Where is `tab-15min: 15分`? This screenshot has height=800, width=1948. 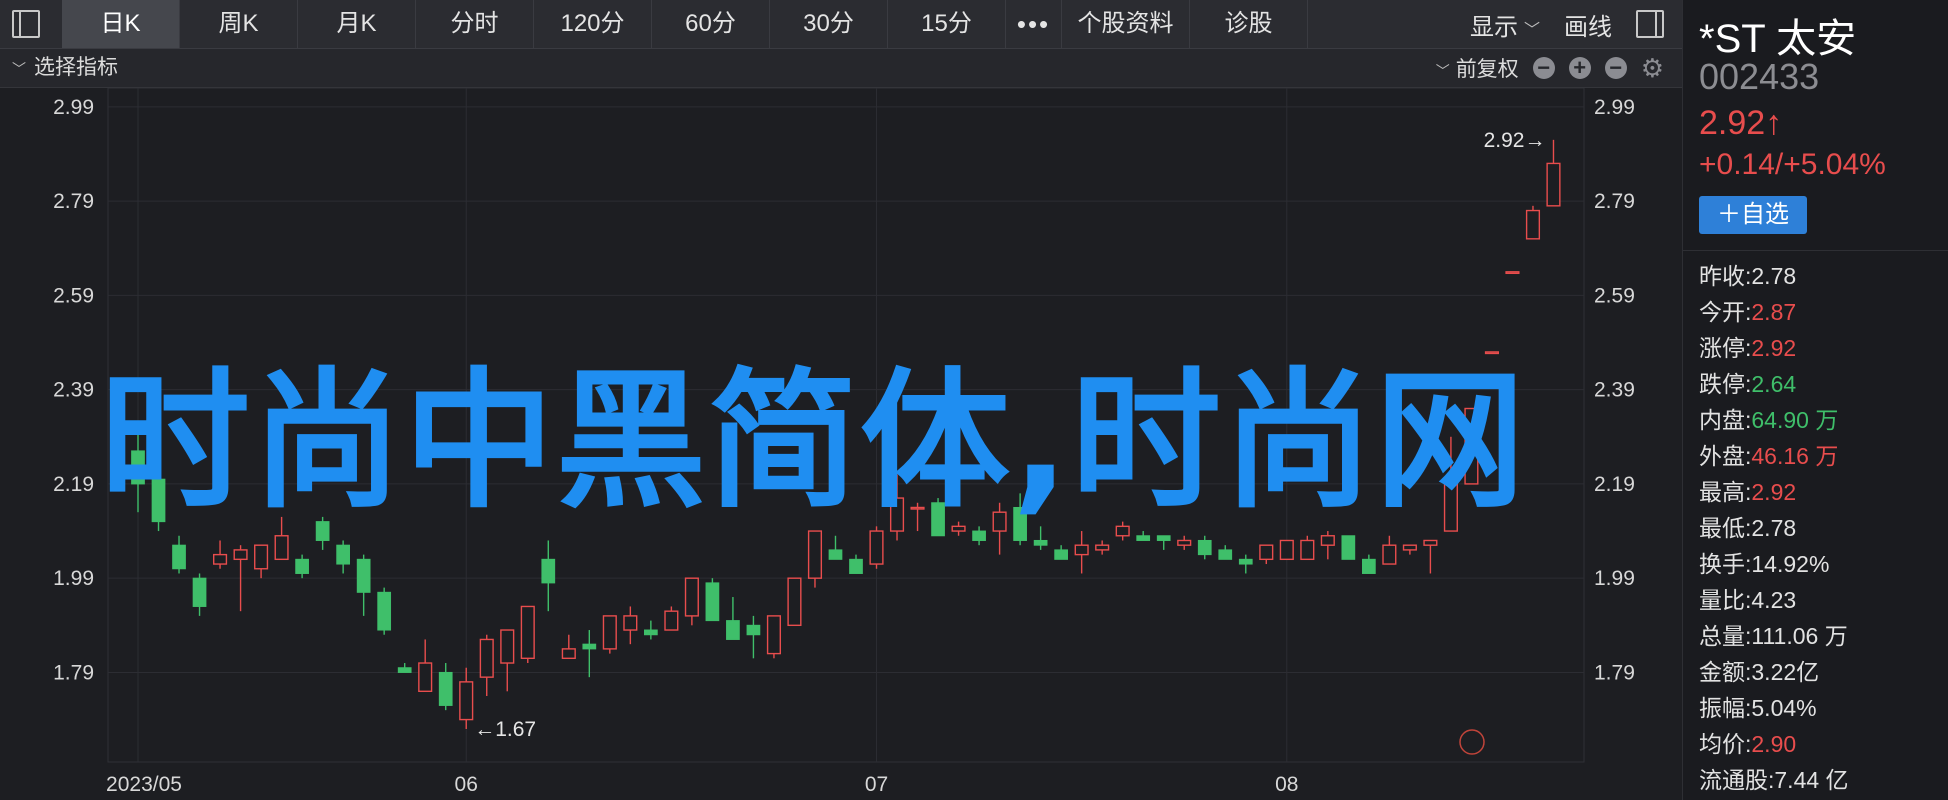
tab-15min: 15分 is located at coordinates (947, 24).